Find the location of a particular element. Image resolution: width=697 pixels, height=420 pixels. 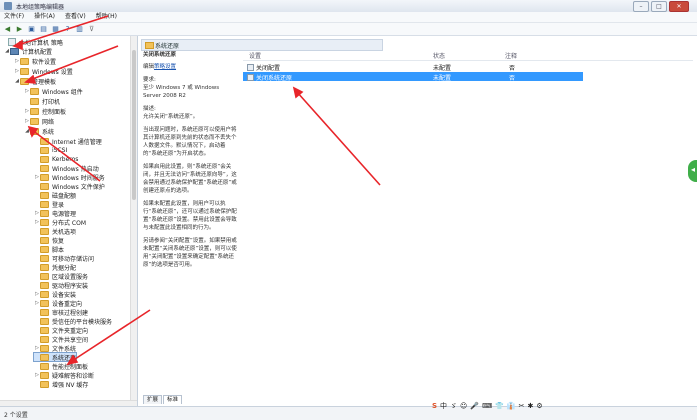

requirements-text: 至少 Windows 7 或 Windows Server 2008 R2 is located at coordinates (181, 92).